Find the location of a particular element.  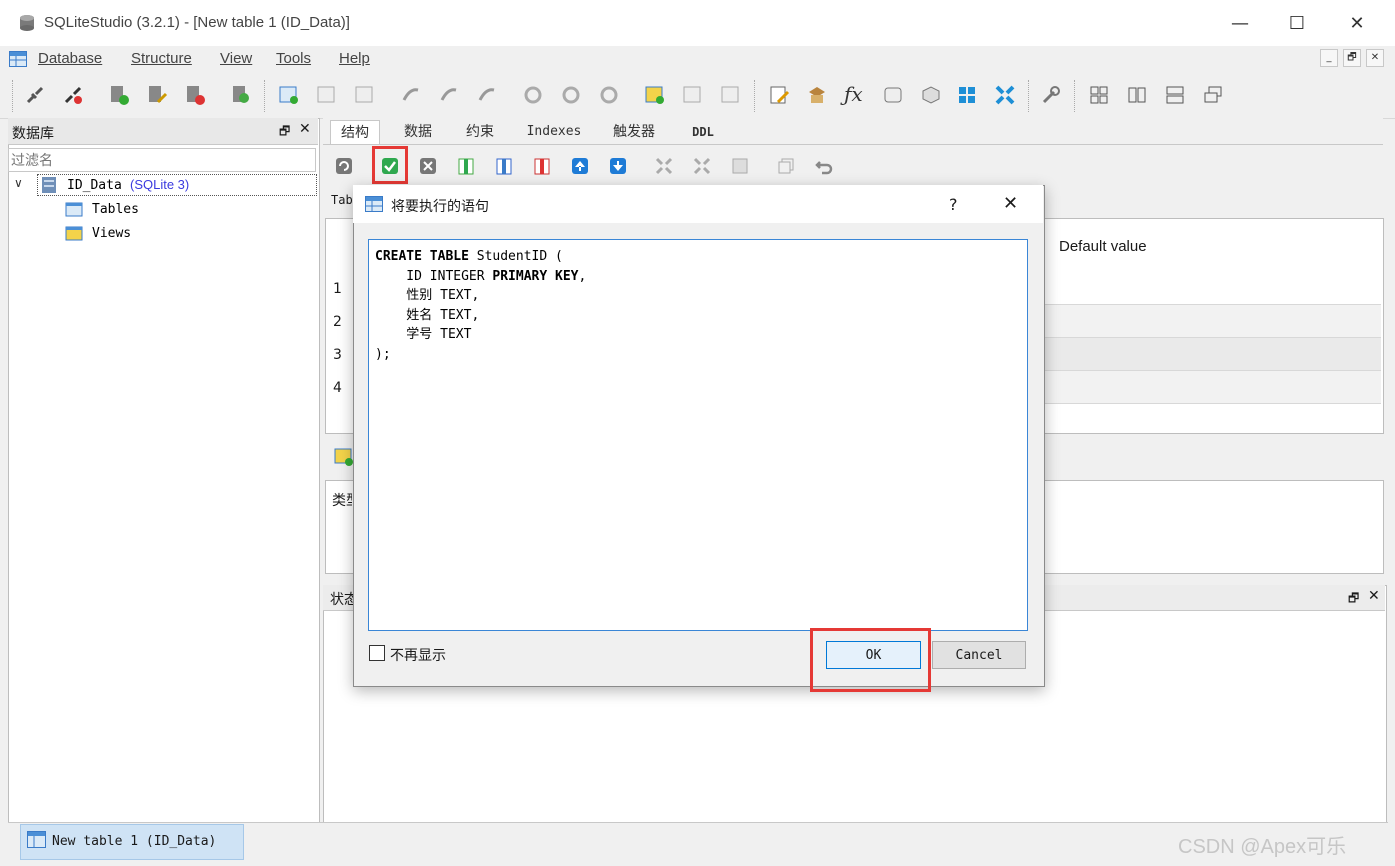

panel-float-icon: 🗗 is located at coordinates (284, 132).